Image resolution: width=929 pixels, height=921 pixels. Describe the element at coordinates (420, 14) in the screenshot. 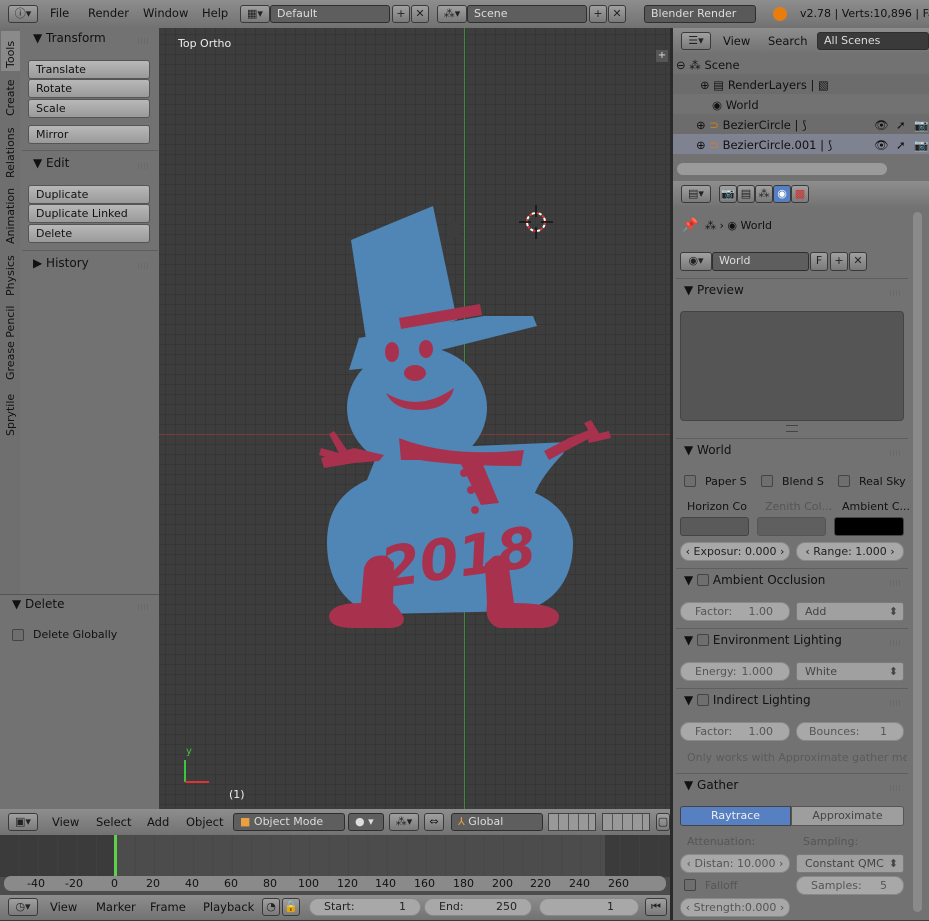

I see `layout-close-button: ✕` at that location.